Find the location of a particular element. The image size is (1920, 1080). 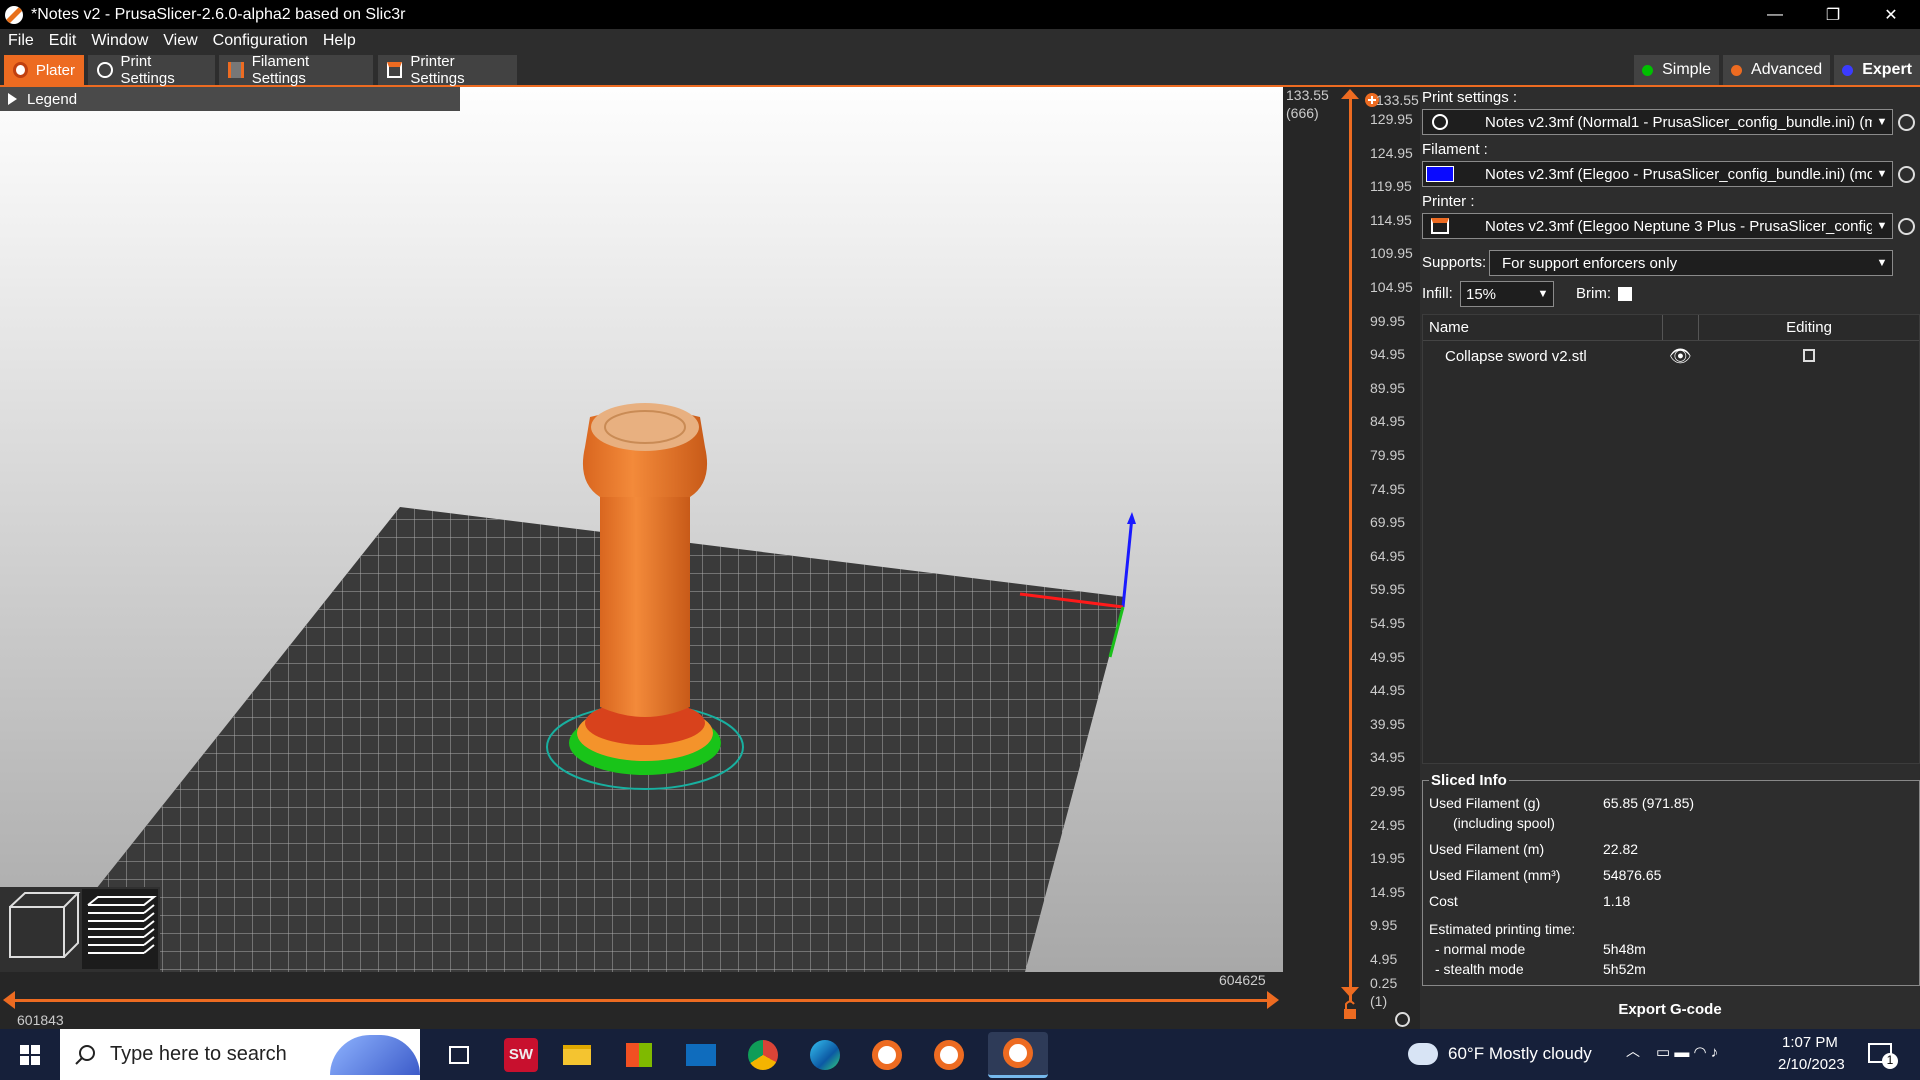

layer-height-tick: 34.95 is located at coordinates (1388, 757).